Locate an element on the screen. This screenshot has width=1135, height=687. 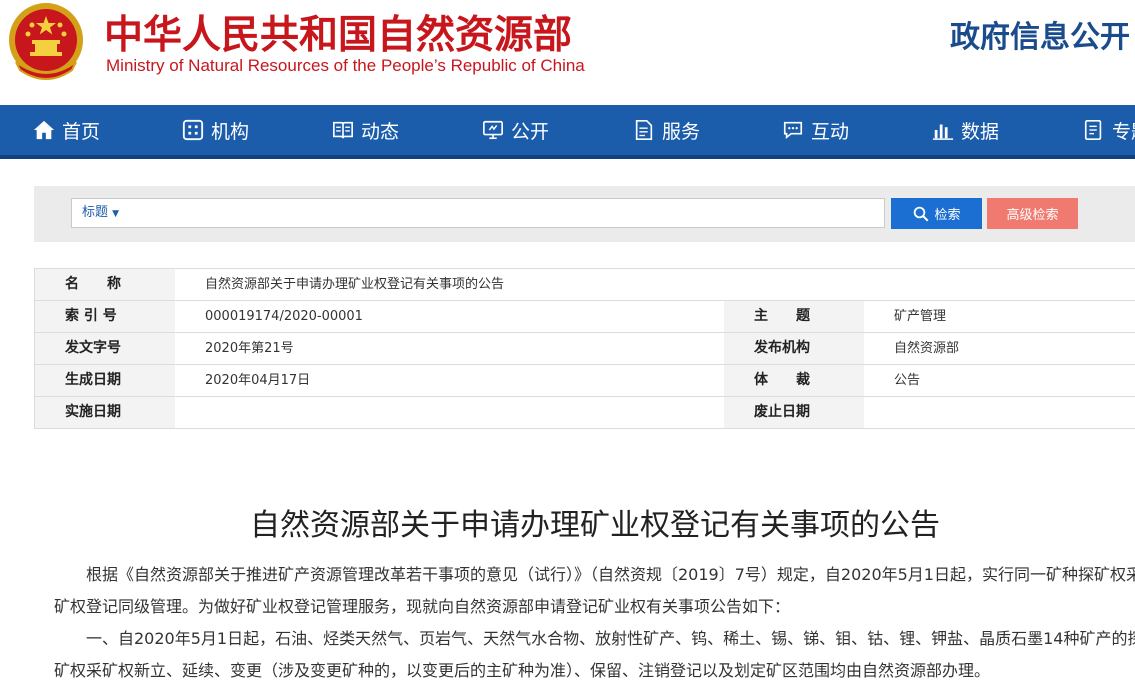
table-row: 实施日期 废止日期 is located at coordinates (585, 413).